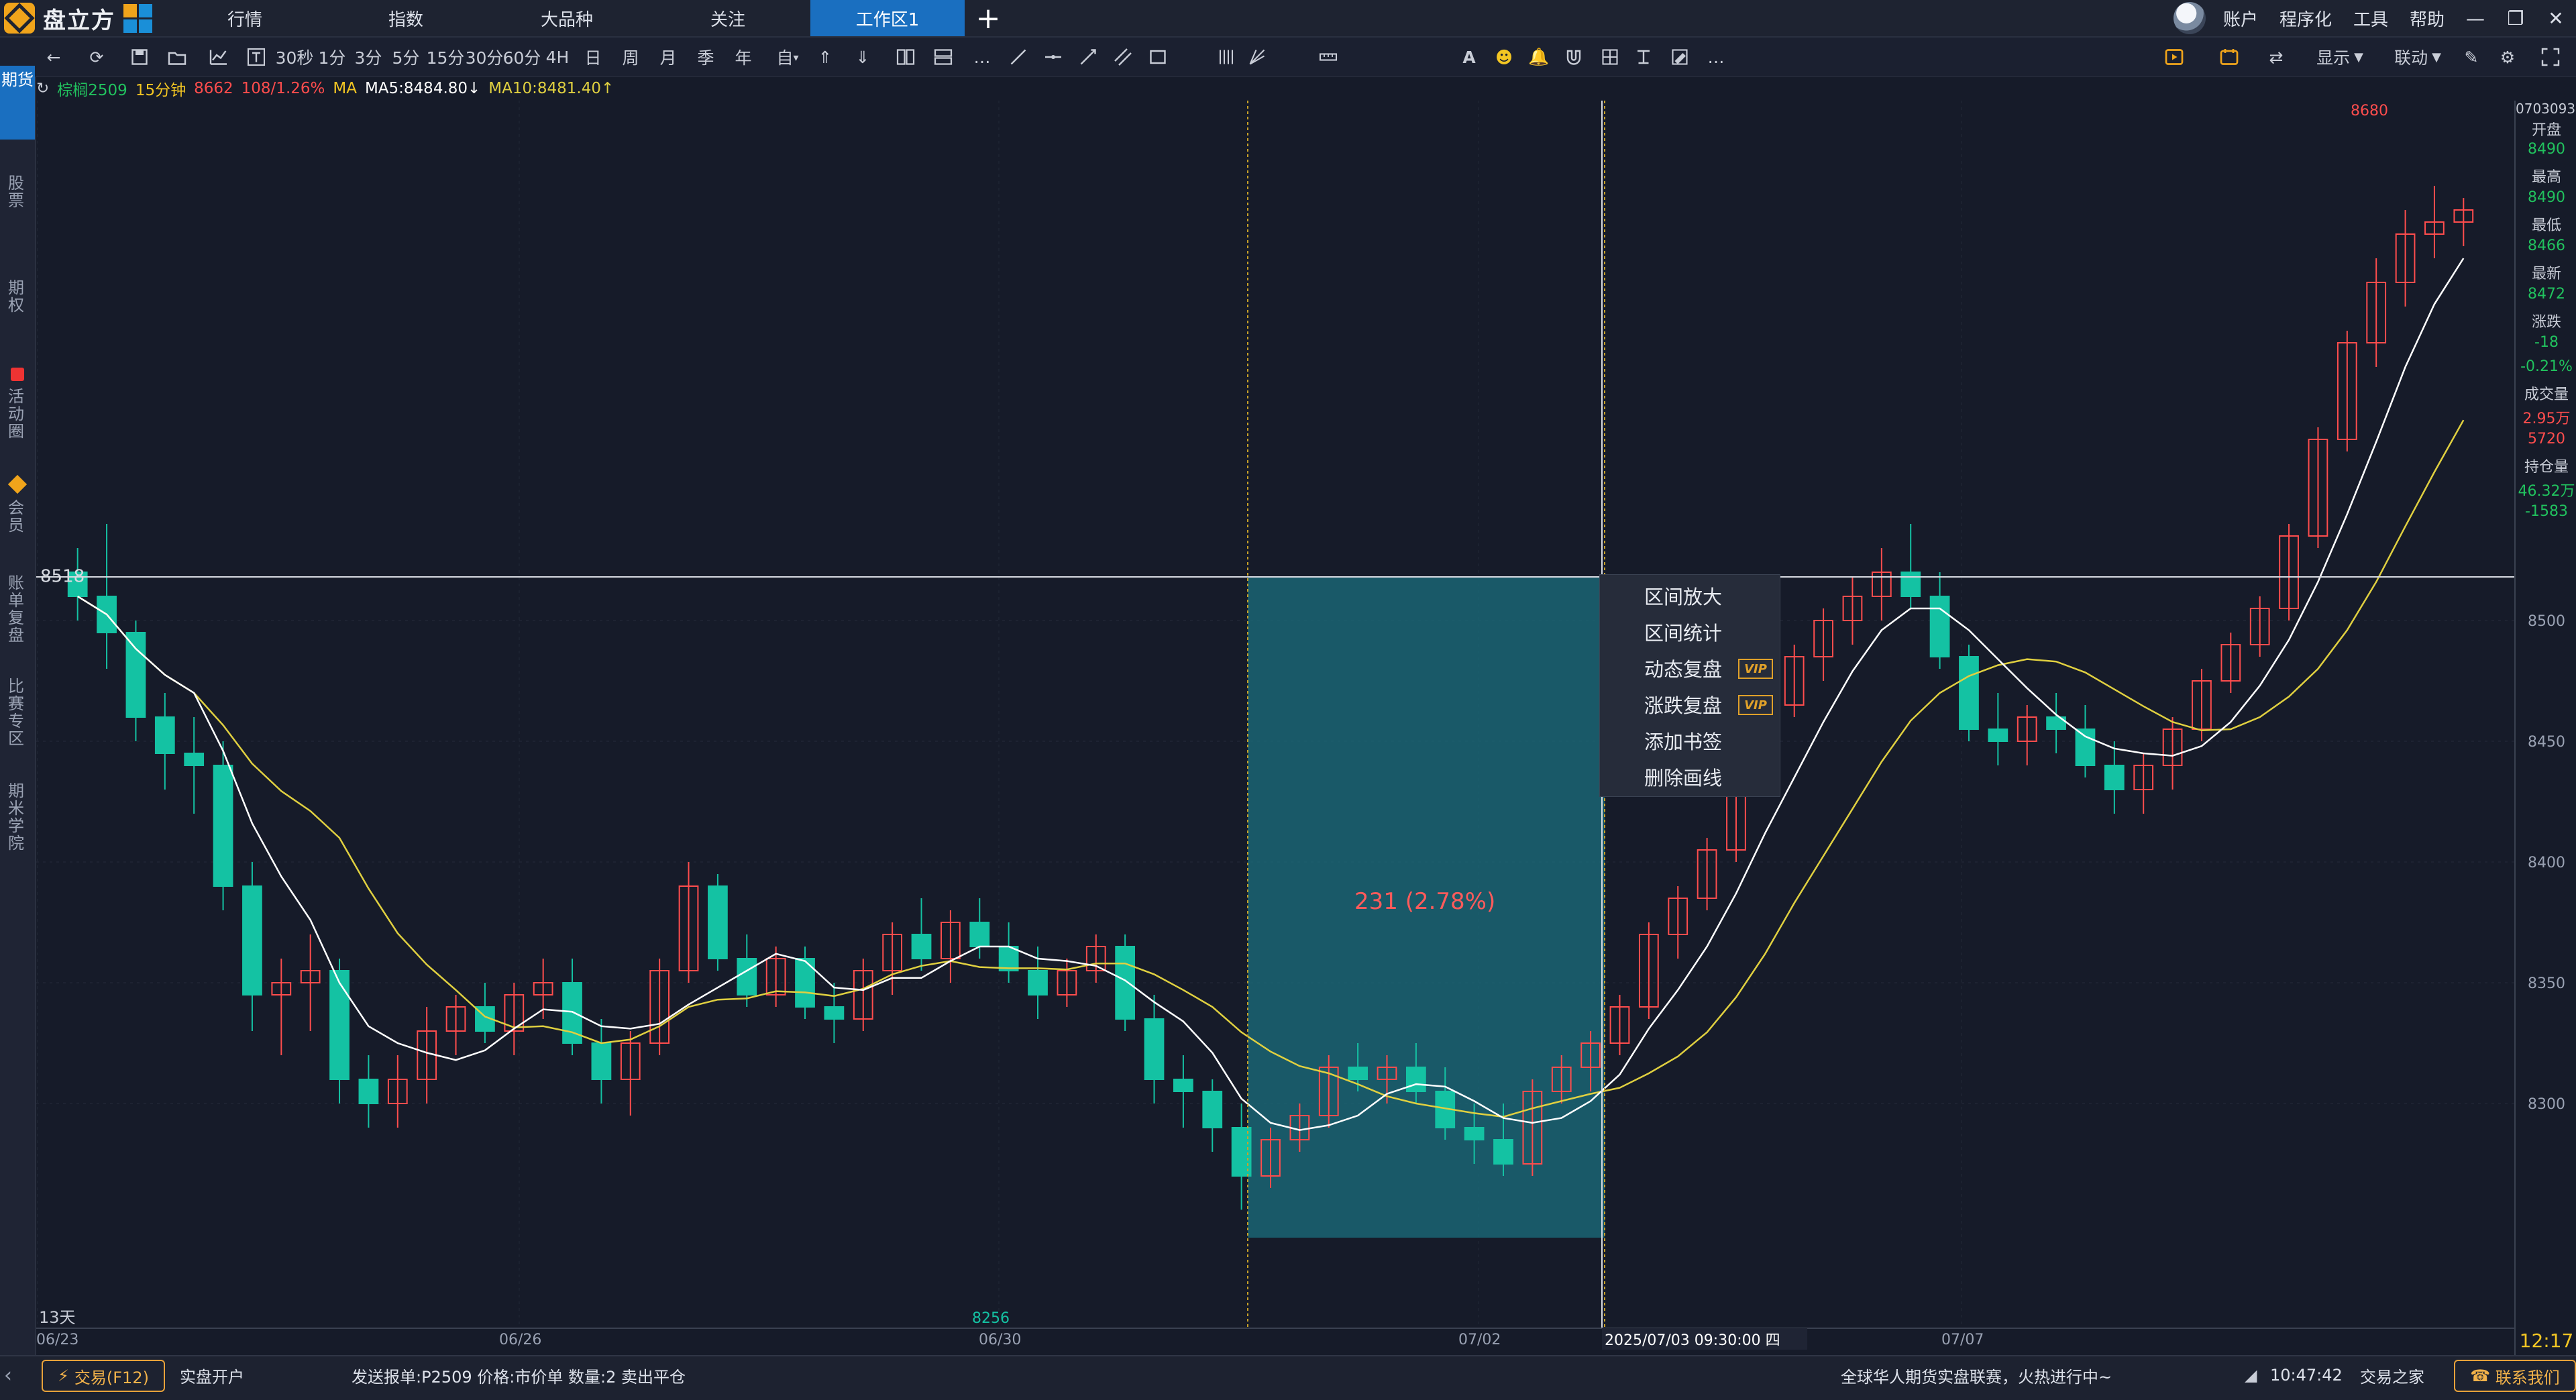 The height and width of the screenshot is (1400, 2576). Describe the element at coordinates (368, 57) in the screenshot. I see `period-3m: 3分` at that location.